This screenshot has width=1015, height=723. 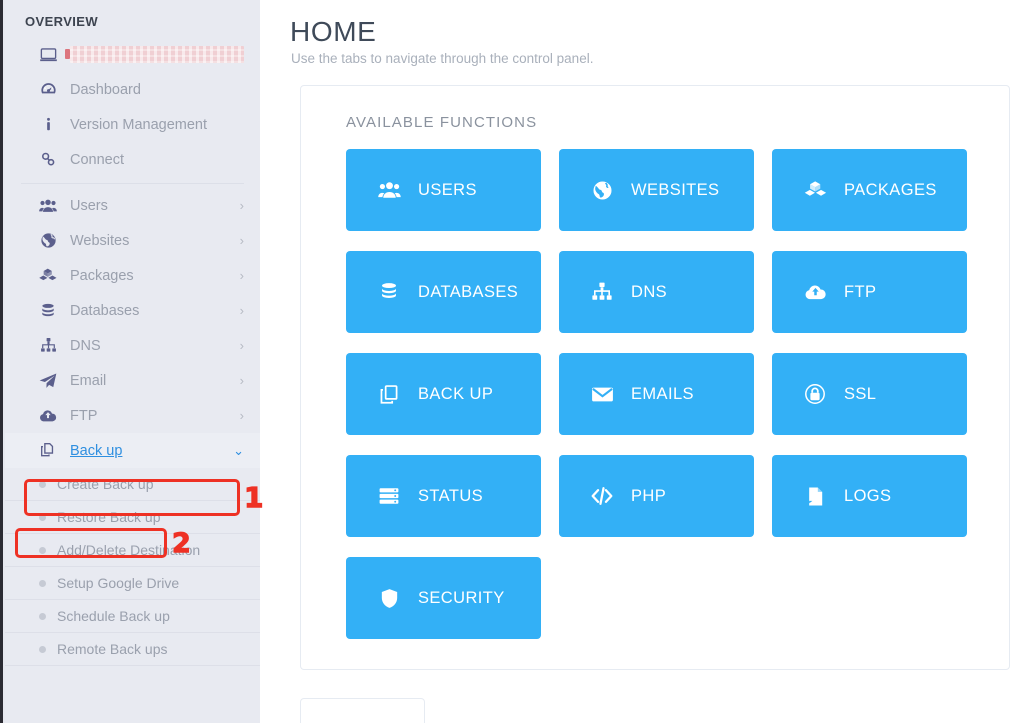 What do you see at coordinates (860, 291) in the screenshot?
I see `tile-label: FTP` at bounding box center [860, 291].